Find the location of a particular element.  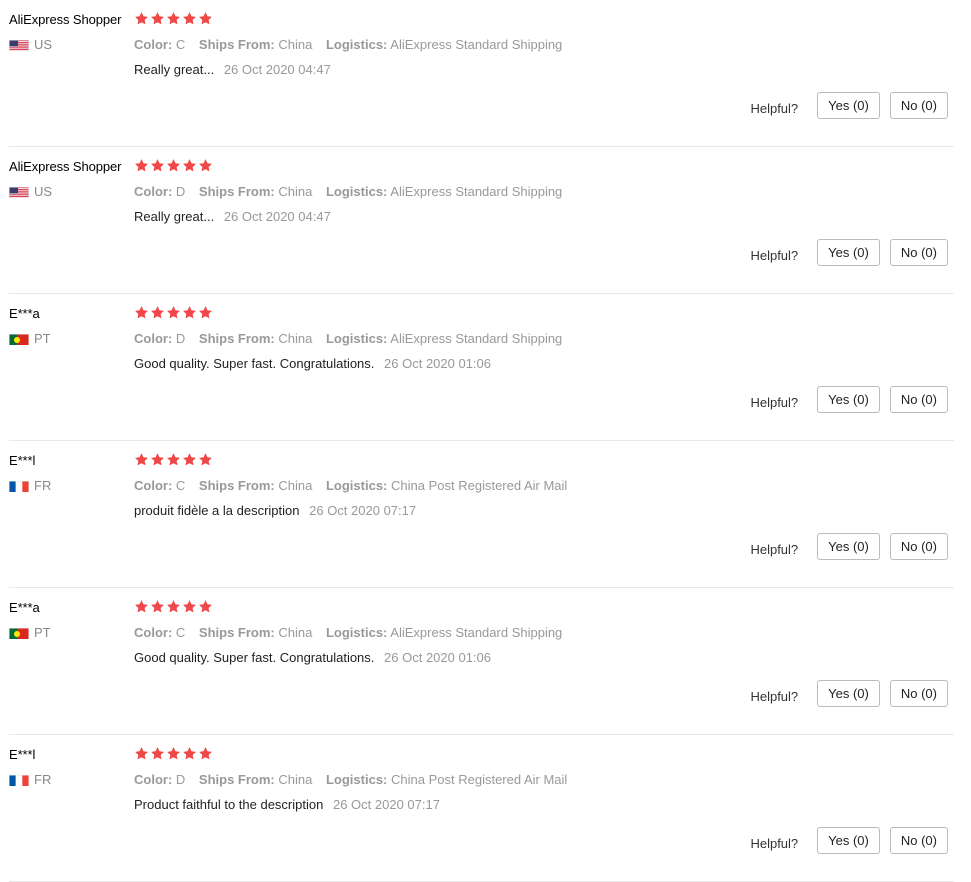

reviewer-country: PT is located at coordinates (71, 632).